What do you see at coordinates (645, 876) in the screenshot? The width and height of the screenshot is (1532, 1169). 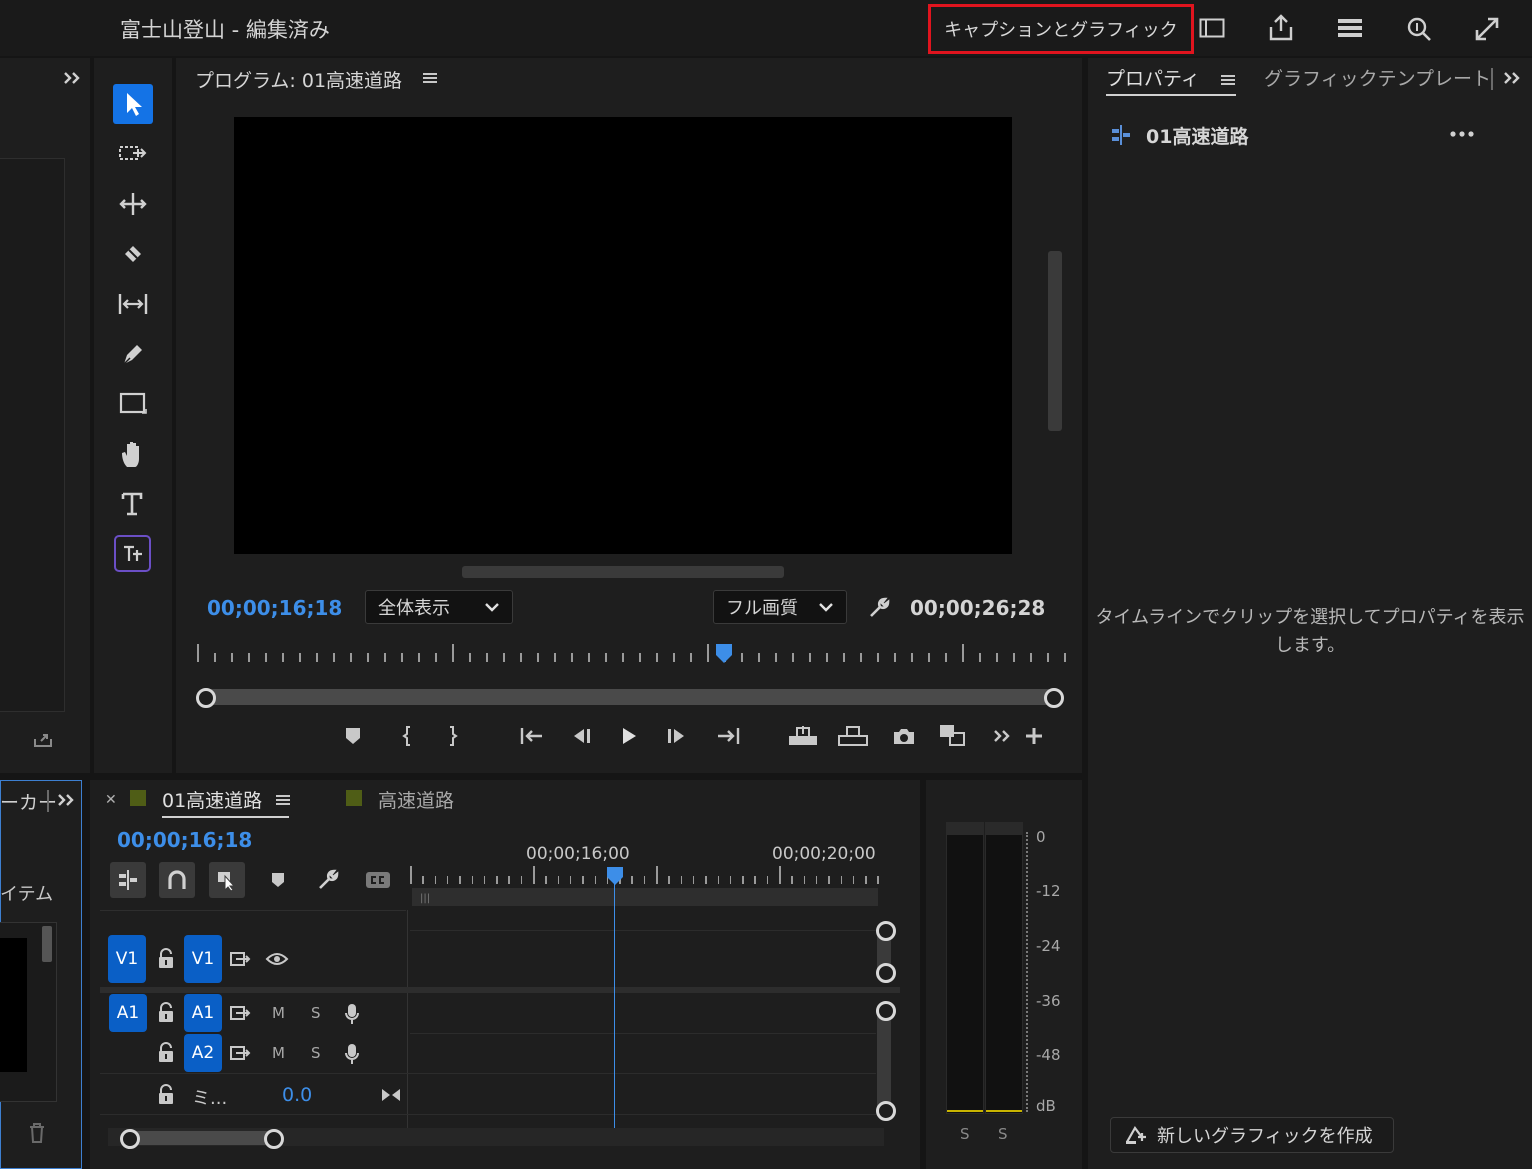 I see `timeline-ruler` at bounding box center [645, 876].